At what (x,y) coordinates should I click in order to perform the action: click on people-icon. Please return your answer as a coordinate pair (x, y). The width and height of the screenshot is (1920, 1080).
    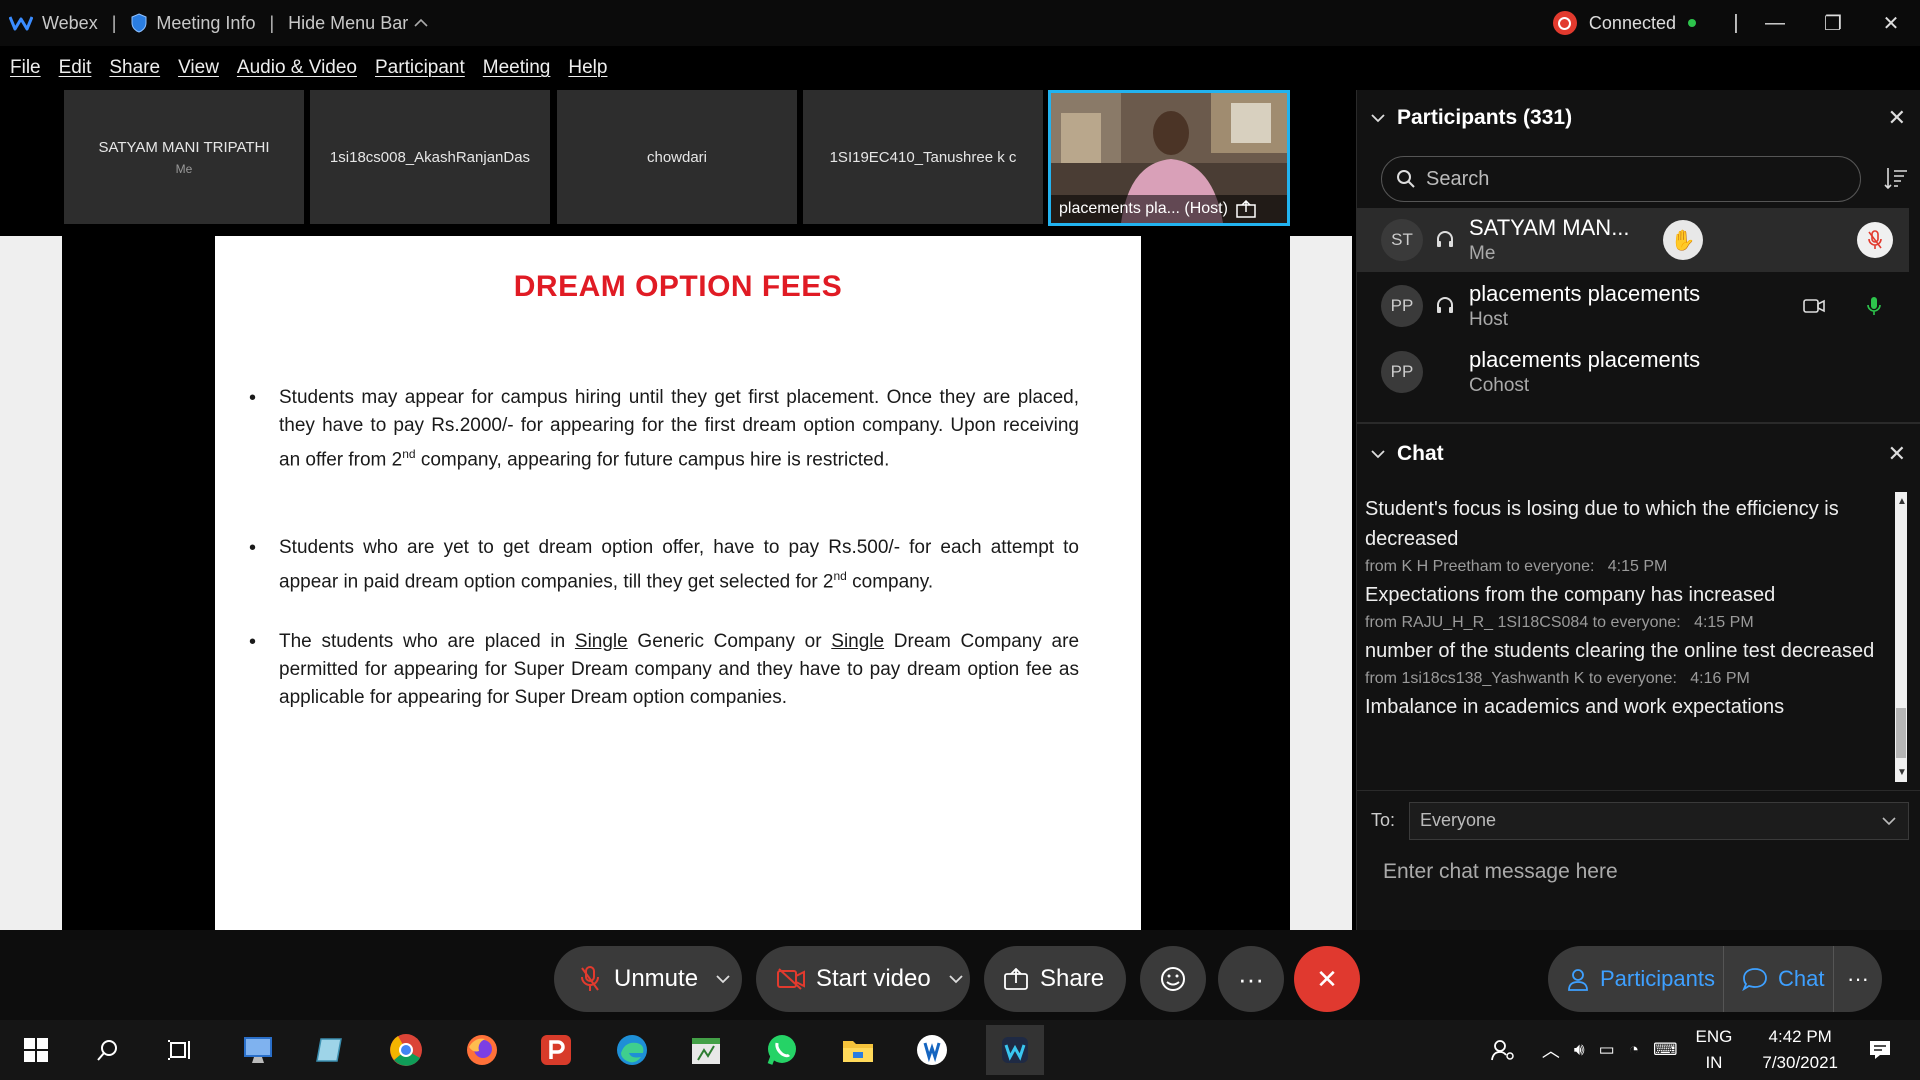
    Looking at the image, I should click on (1503, 1050).